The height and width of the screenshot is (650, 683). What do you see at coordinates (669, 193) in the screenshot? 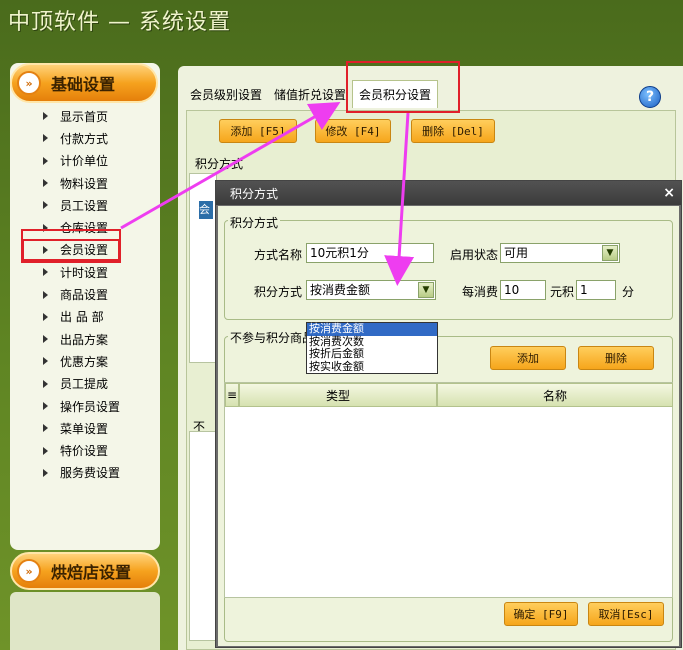
I see `close-icon: ×` at bounding box center [669, 193].